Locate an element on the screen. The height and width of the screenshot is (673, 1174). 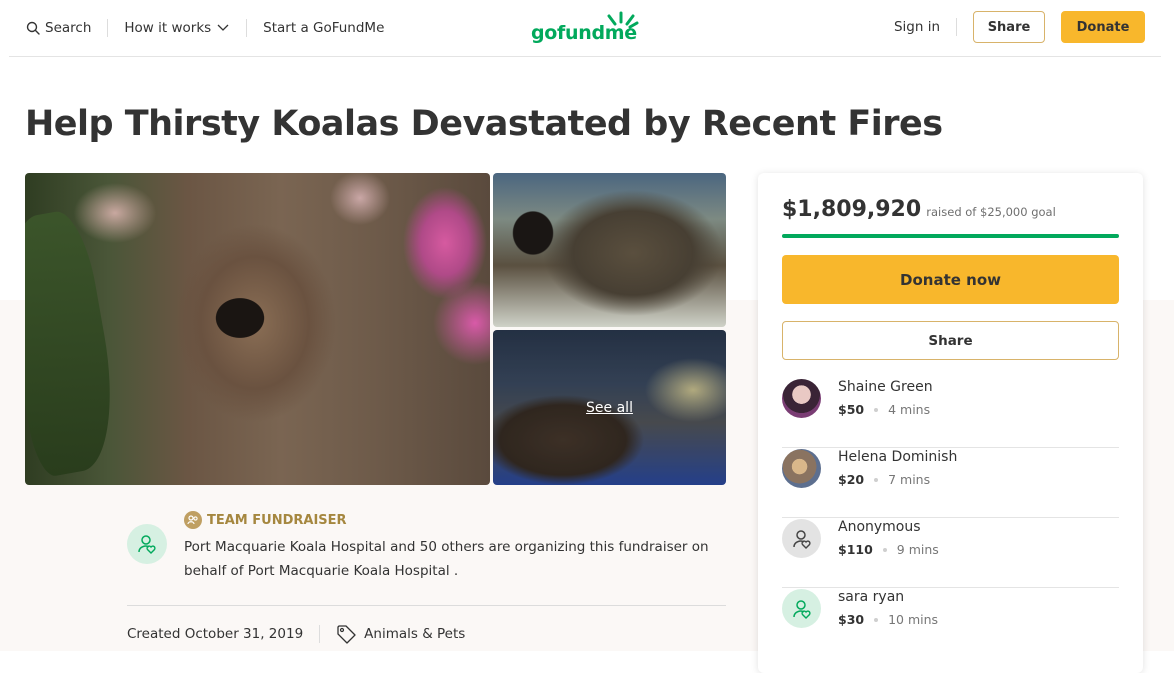
share-button: Share is located at coordinates (950, 340).